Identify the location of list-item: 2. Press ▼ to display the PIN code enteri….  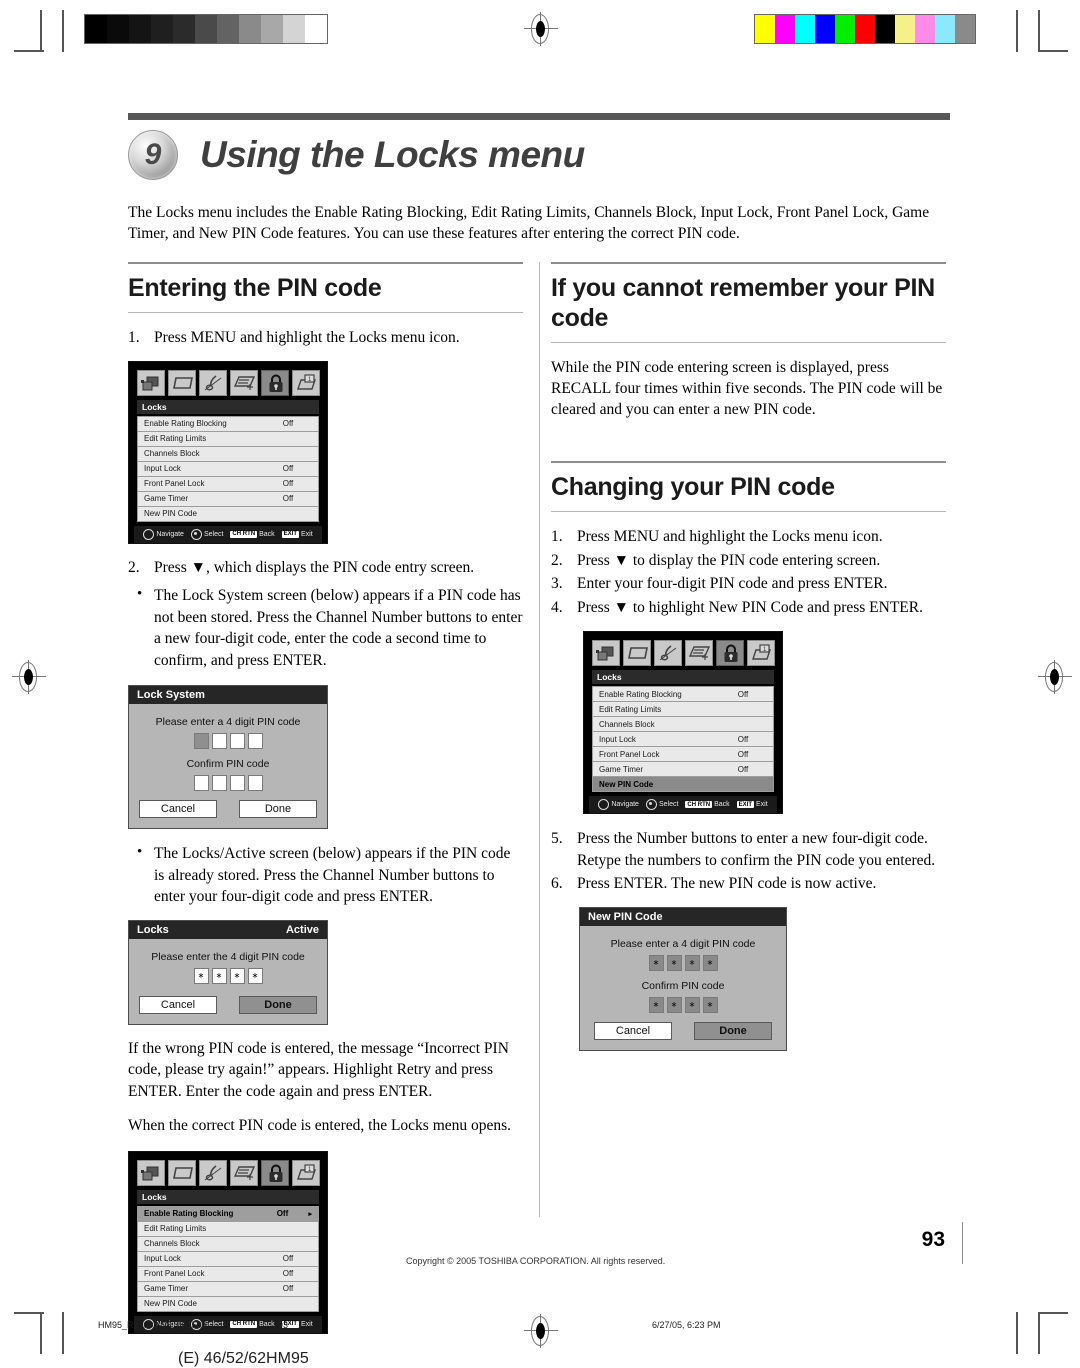
(748, 561).